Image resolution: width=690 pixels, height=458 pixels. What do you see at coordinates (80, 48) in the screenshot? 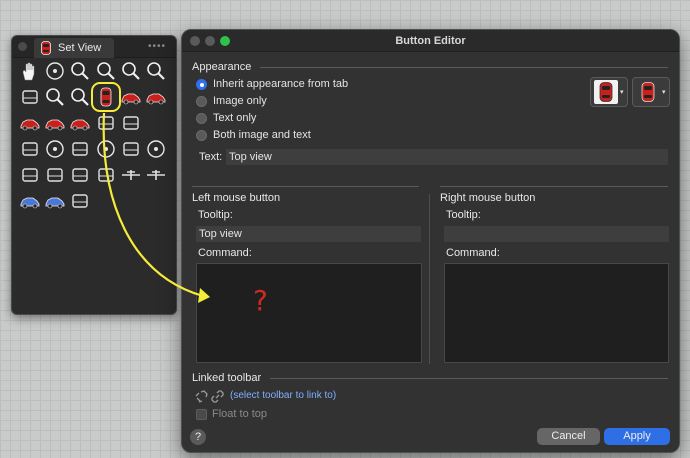
I see `palette-tab-label: Set View` at bounding box center [80, 48].